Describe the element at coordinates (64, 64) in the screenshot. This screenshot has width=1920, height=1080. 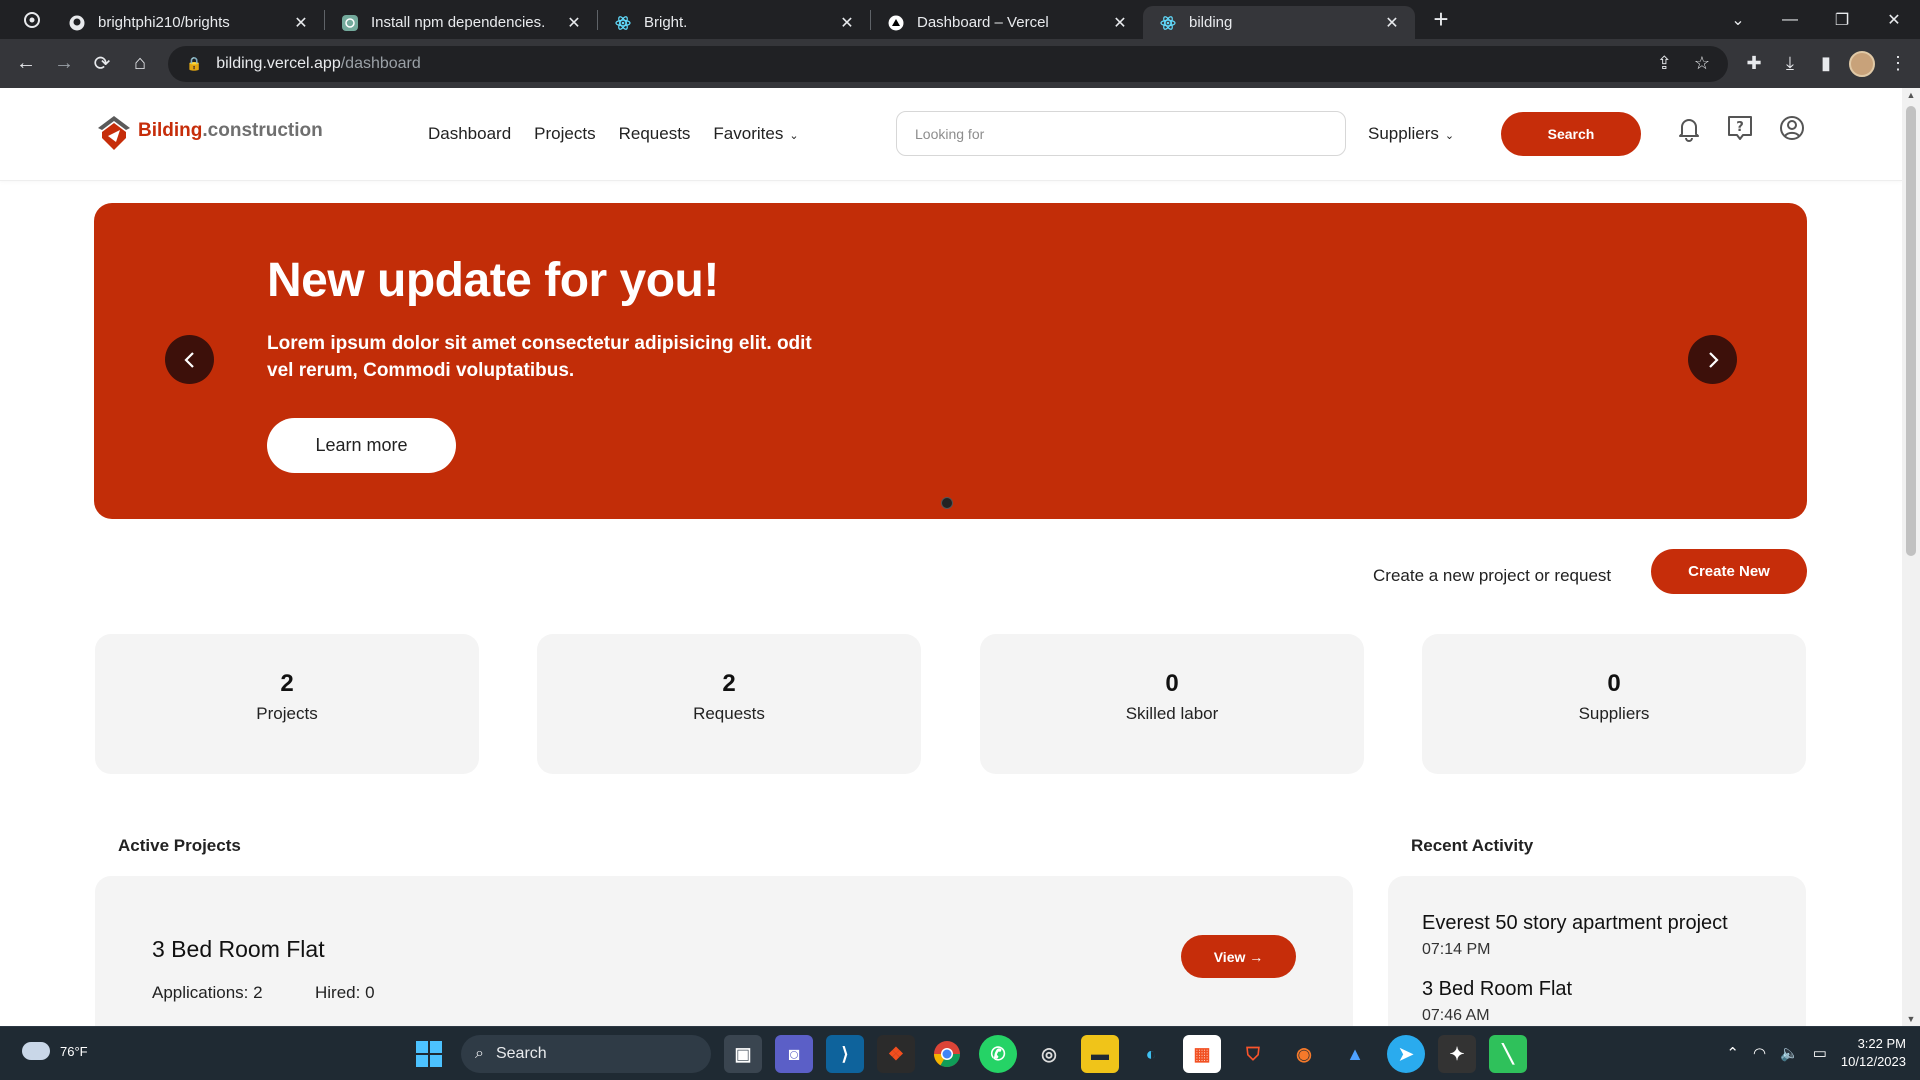
I see `forward-arrow-icon: →` at that location.